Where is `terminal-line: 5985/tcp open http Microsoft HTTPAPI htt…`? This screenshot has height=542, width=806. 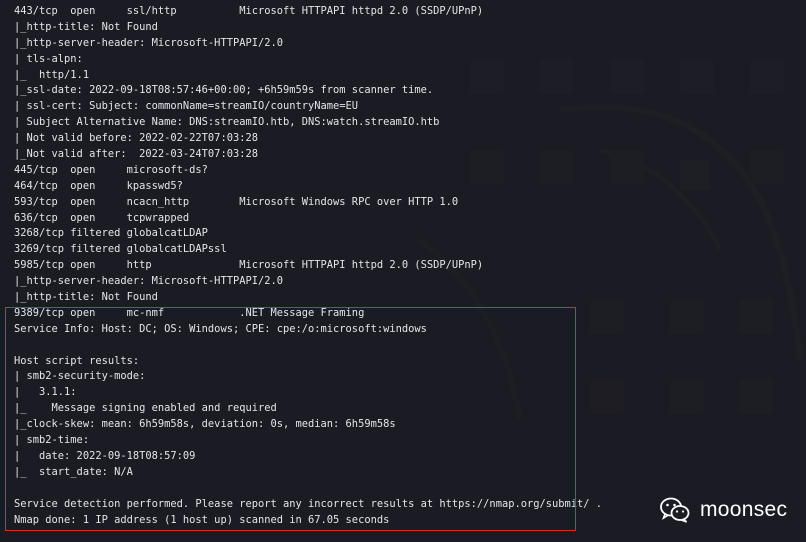 terminal-line: 5985/tcp open http Microsoft HTTPAPI htt… is located at coordinates (249, 265).